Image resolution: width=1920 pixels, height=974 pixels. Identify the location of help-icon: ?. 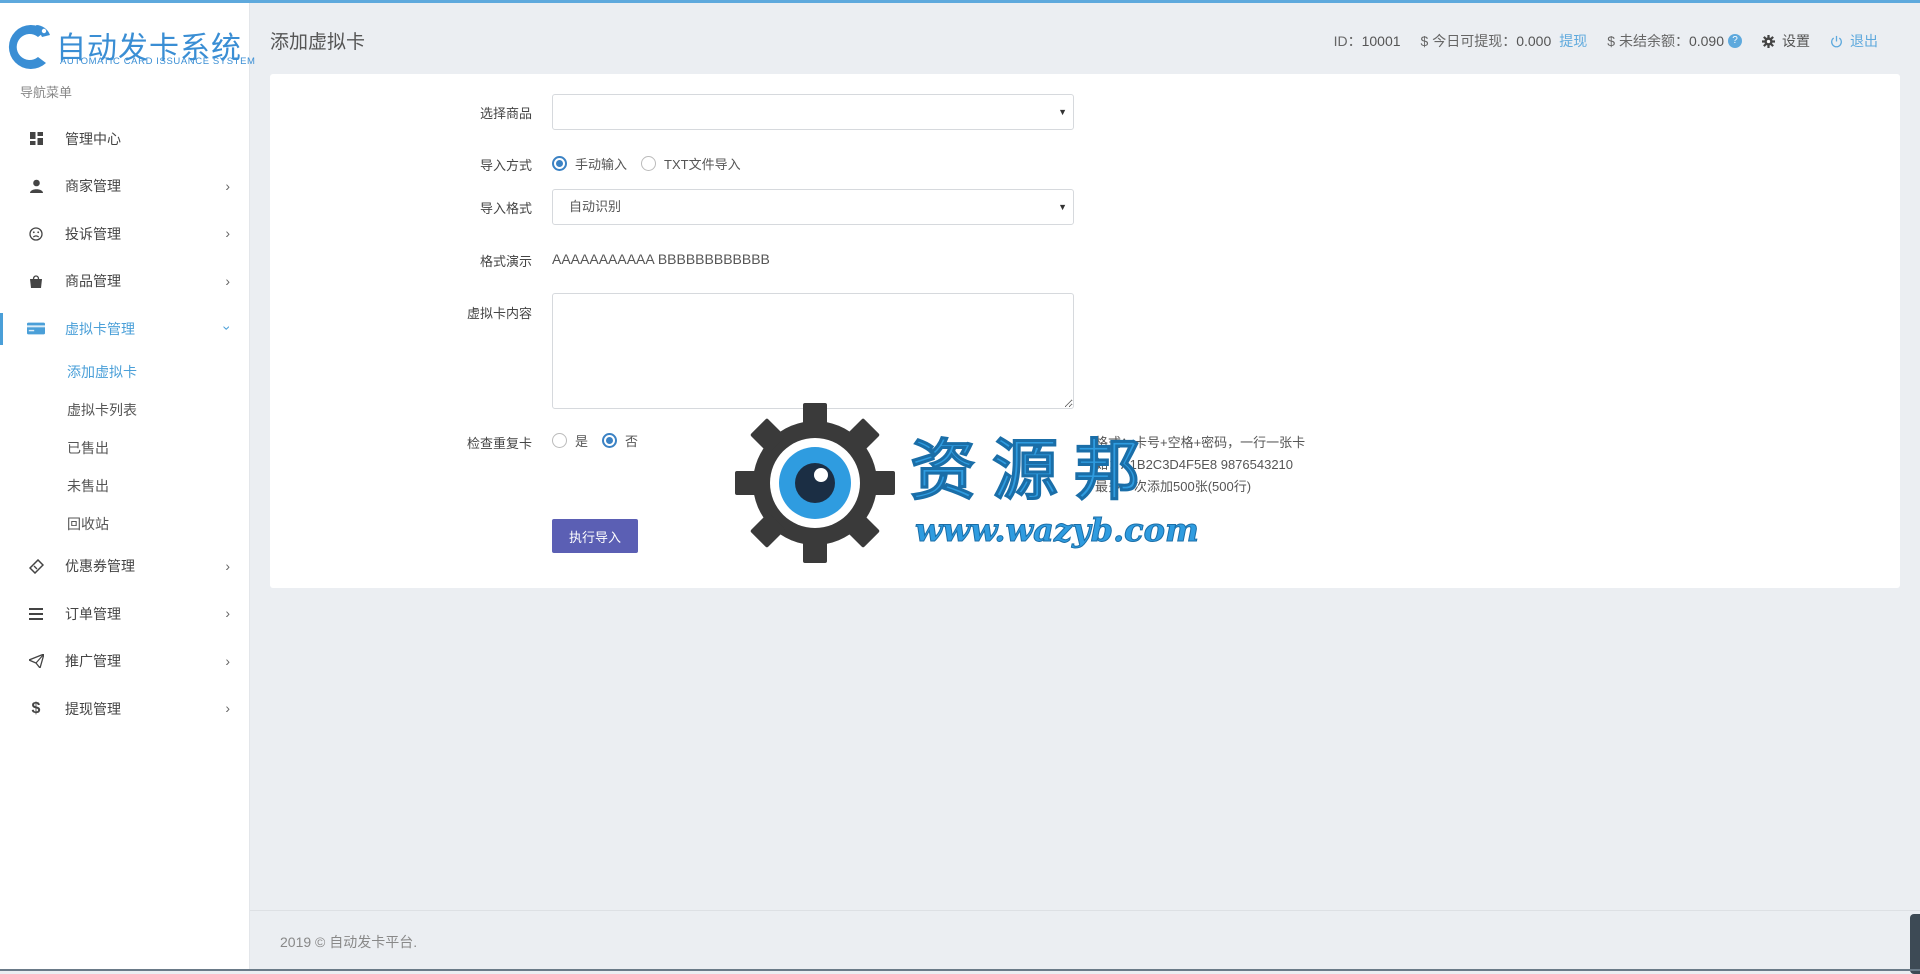
(1735, 41).